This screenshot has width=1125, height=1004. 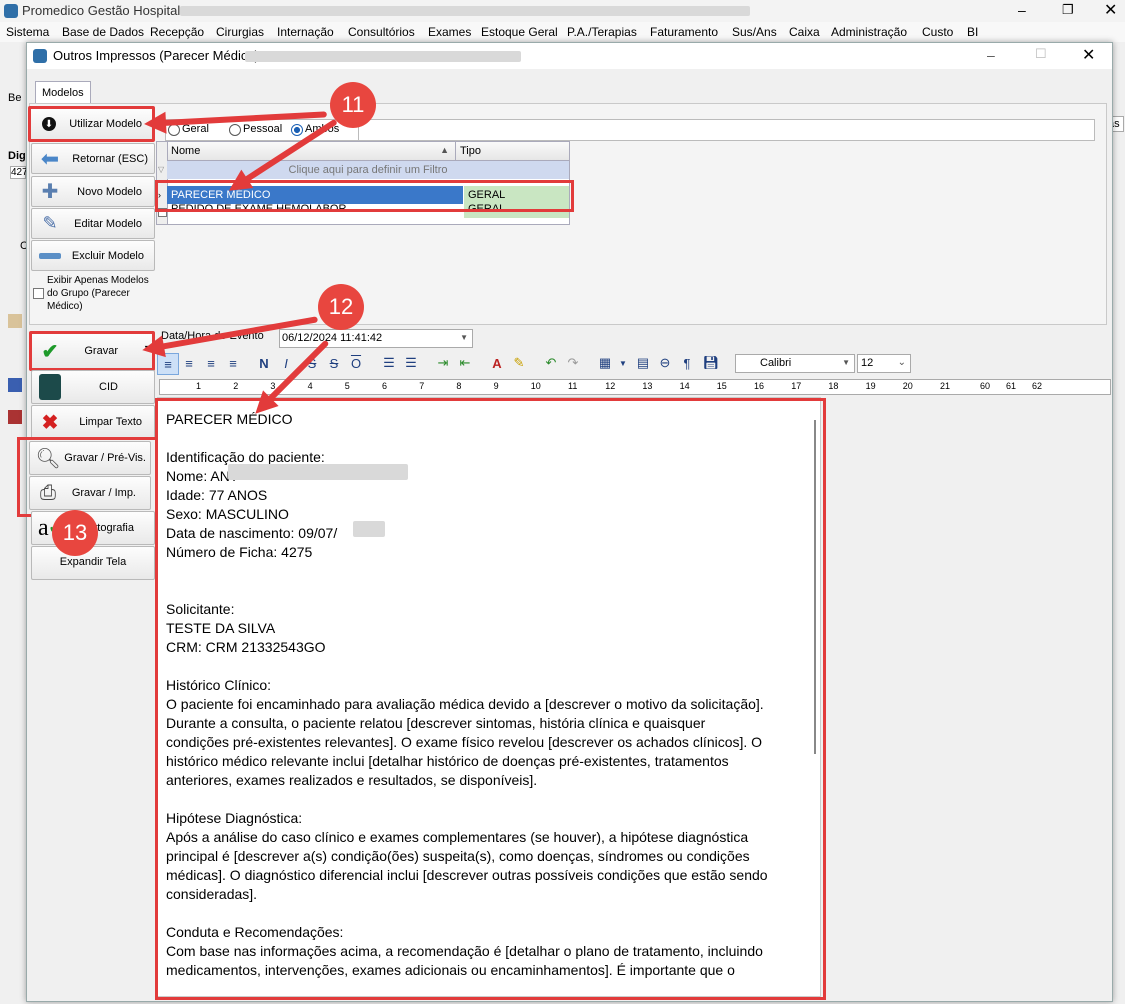 I want to click on menu-caixa: Caixa, so click(x=804, y=32).